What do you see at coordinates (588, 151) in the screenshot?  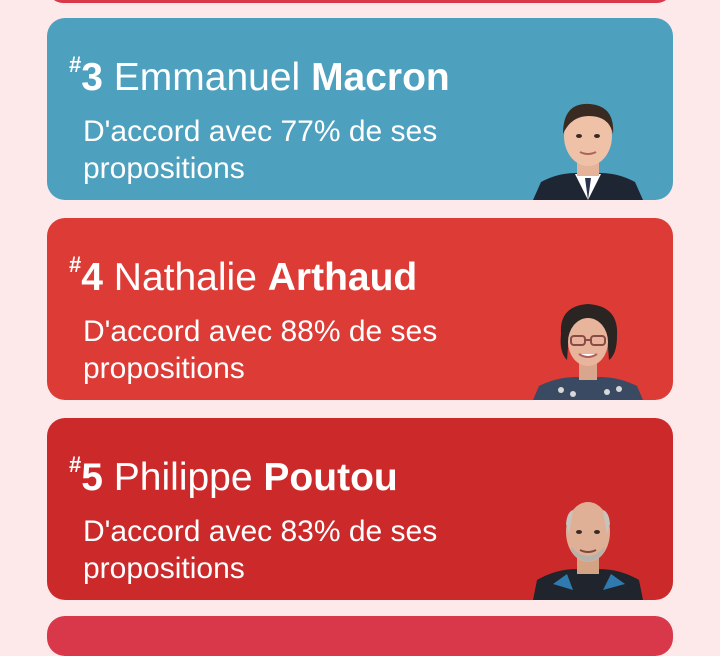 I see `candidate-portrait-macron` at bounding box center [588, 151].